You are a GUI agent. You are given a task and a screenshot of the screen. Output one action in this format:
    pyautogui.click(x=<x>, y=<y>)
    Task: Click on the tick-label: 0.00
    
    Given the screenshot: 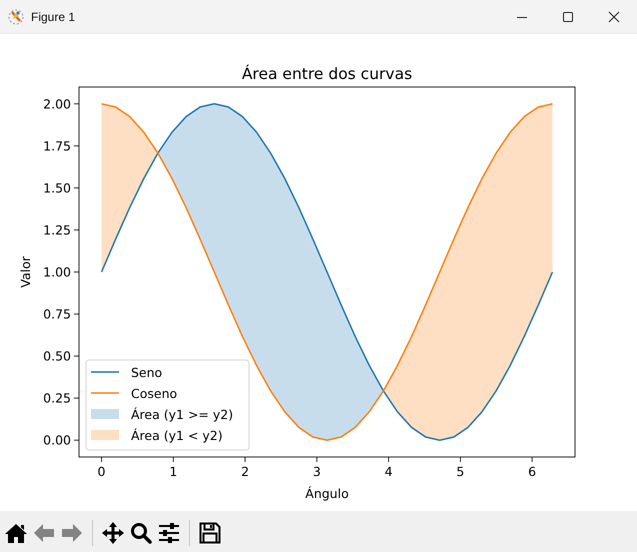 What is the action you would take?
    pyautogui.click(x=57, y=440)
    